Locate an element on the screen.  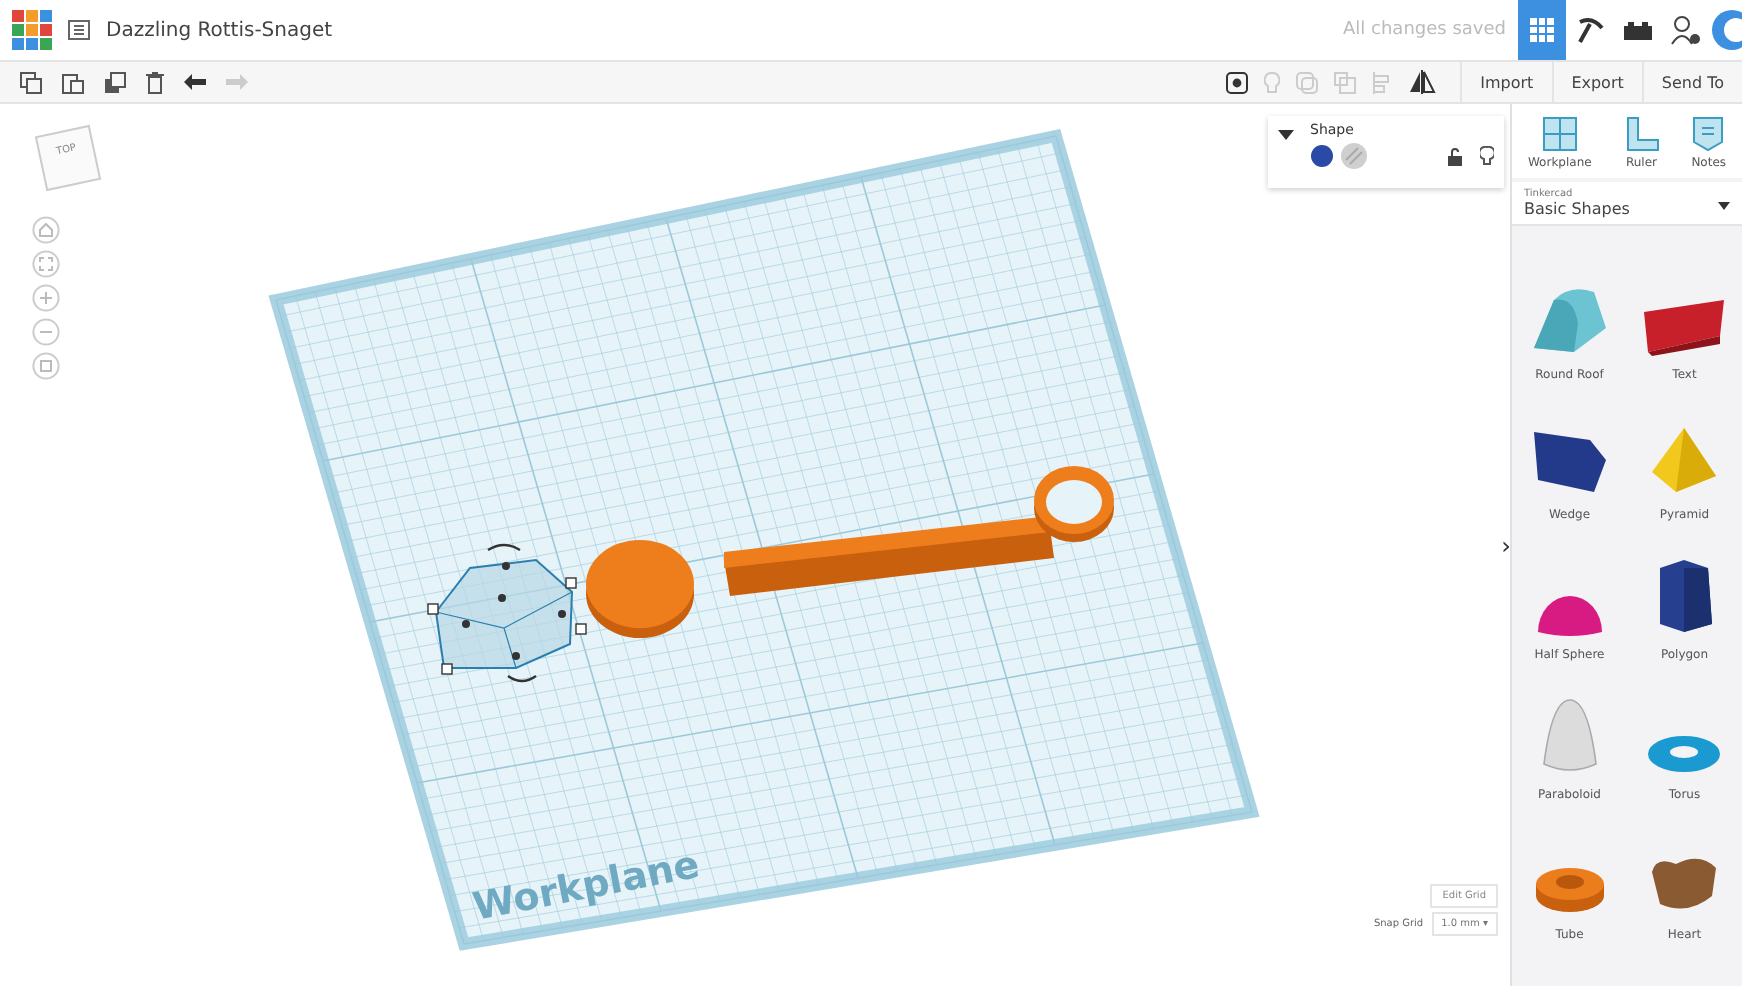
pyramid-icon is located at coordinates (1684, 460).